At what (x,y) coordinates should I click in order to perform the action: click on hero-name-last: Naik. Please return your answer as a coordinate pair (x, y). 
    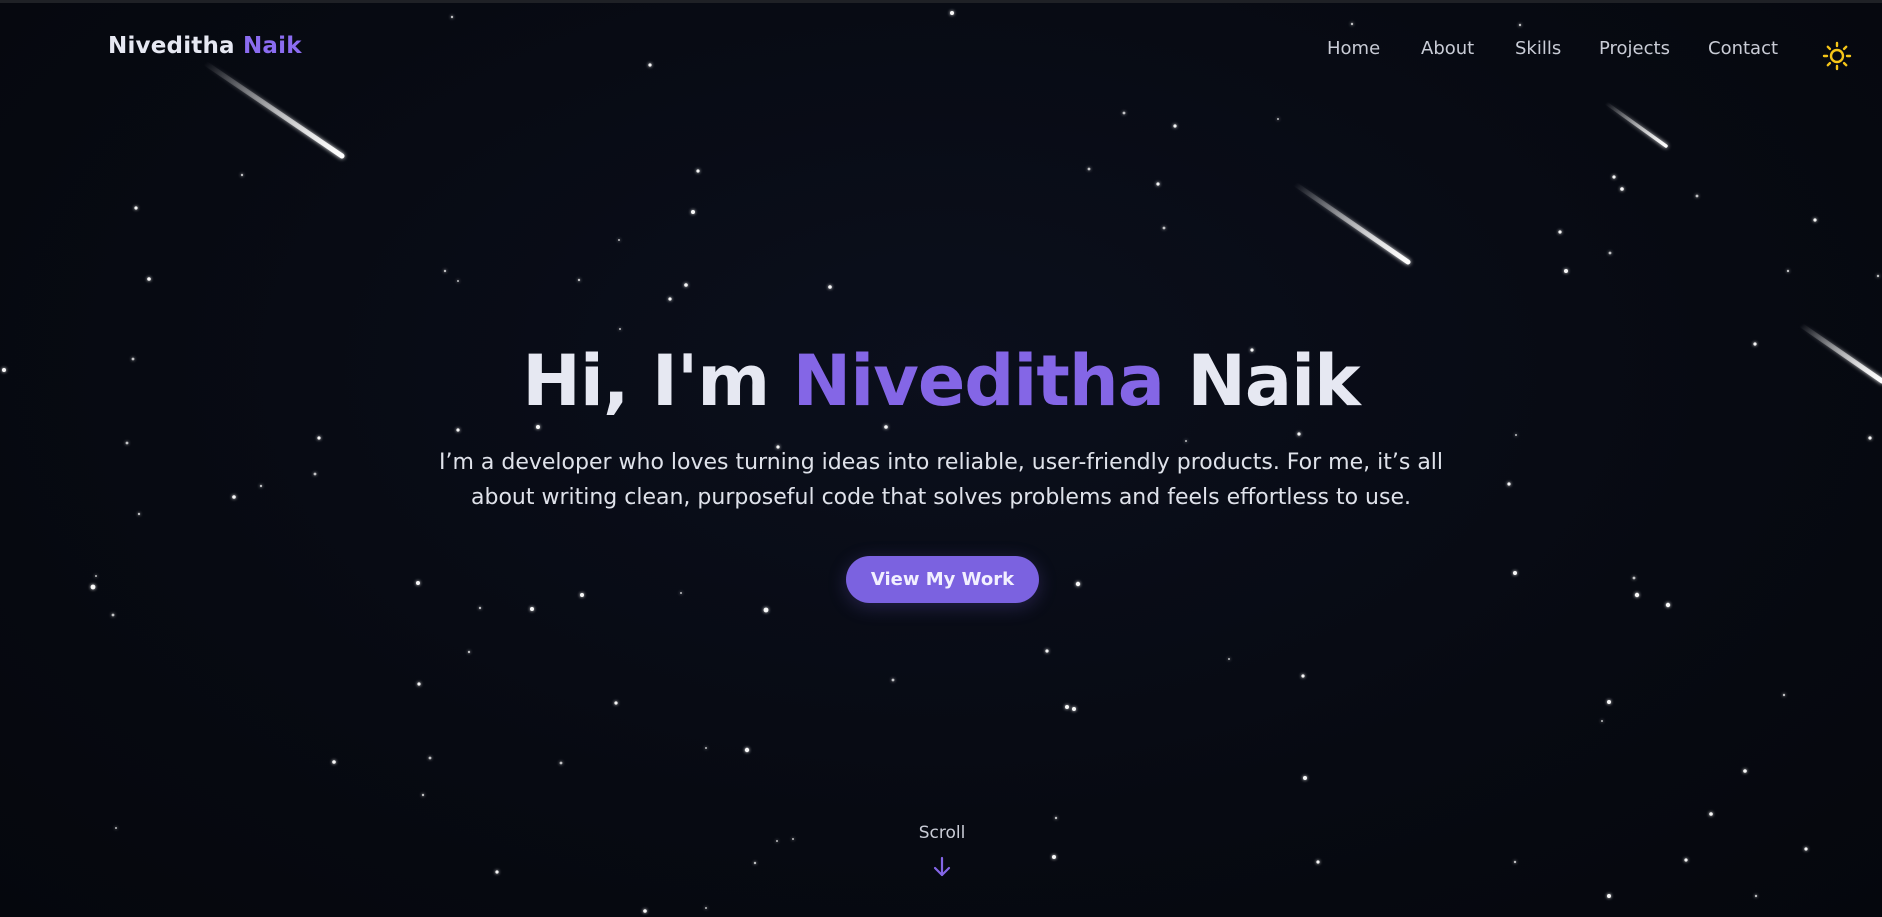
    Looking at the image, I should click on (1273, 381).